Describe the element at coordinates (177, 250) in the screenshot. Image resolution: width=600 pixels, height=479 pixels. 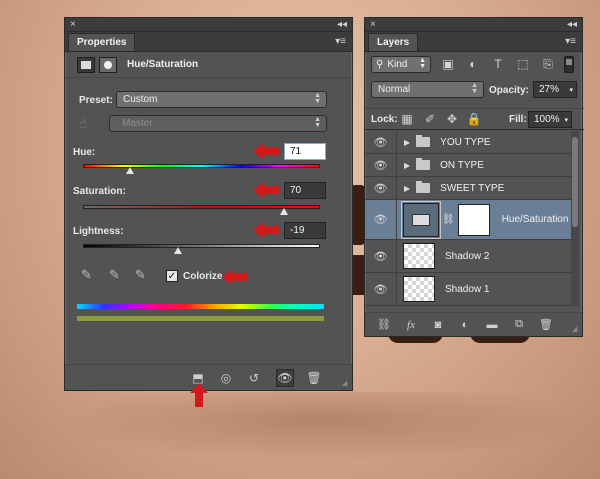
I see `lightness-slider-thumb` at that location.